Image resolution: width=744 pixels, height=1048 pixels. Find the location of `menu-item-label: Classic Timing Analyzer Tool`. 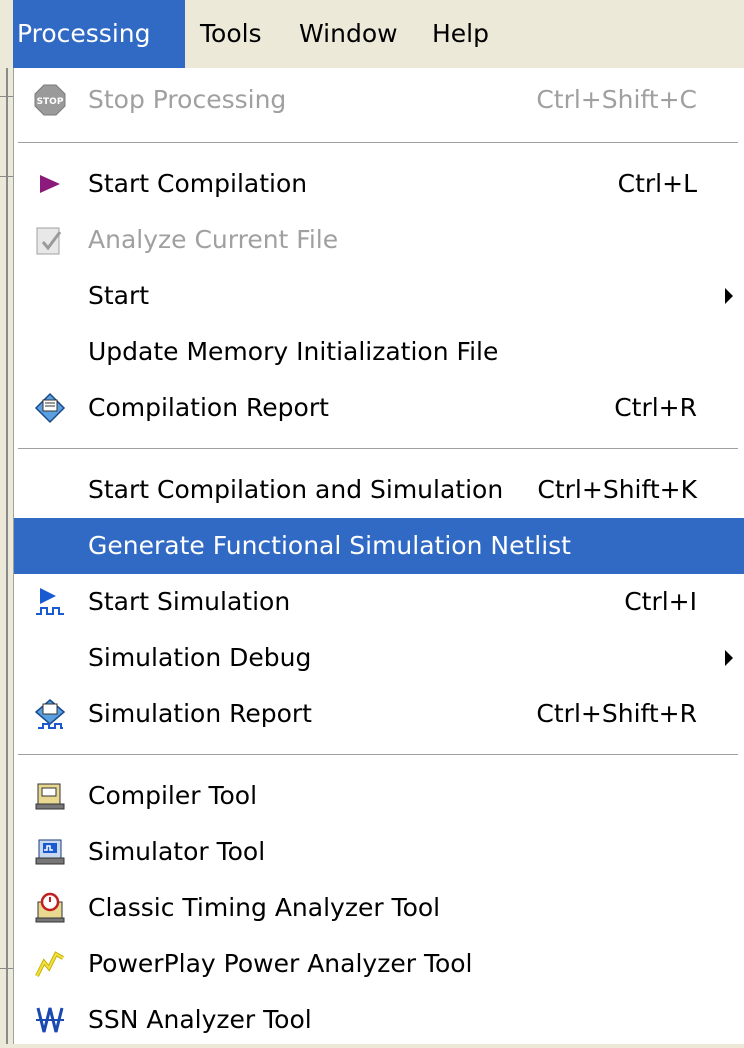

menu-item-label: Classic Timing Analyzer Tool is located at coordinates (264, 907).